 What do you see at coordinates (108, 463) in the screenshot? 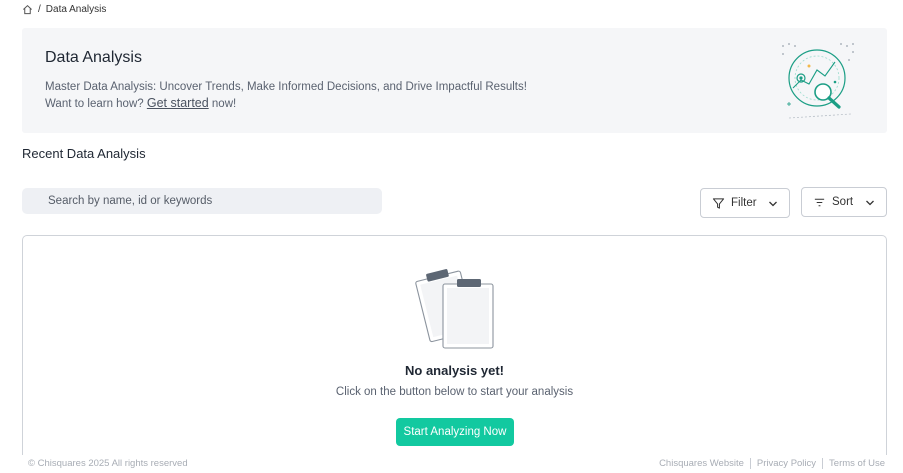
I see `copyright-text: © Chisquares 2025 All rights reserved` at bounding box center [108, 463].